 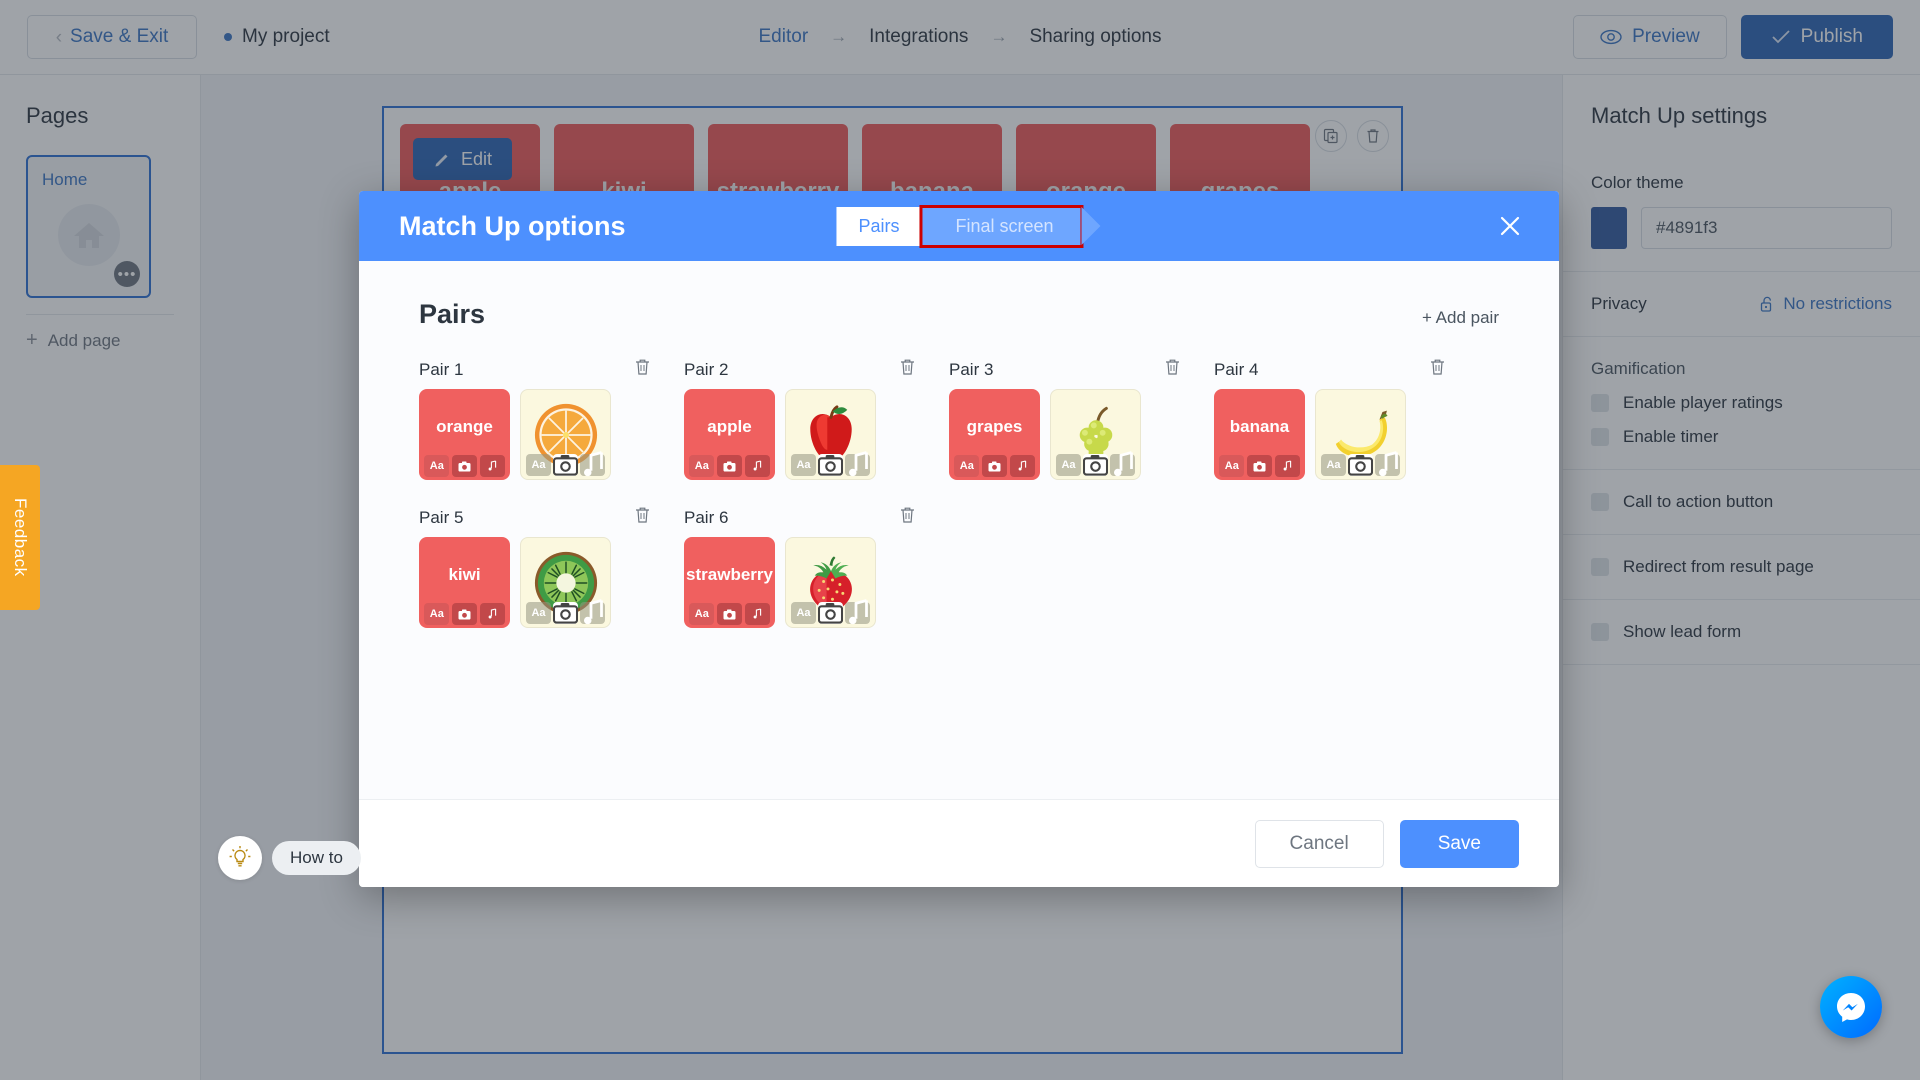 I want to click on pair-header: Pair 2, so click(x=800, y=369).